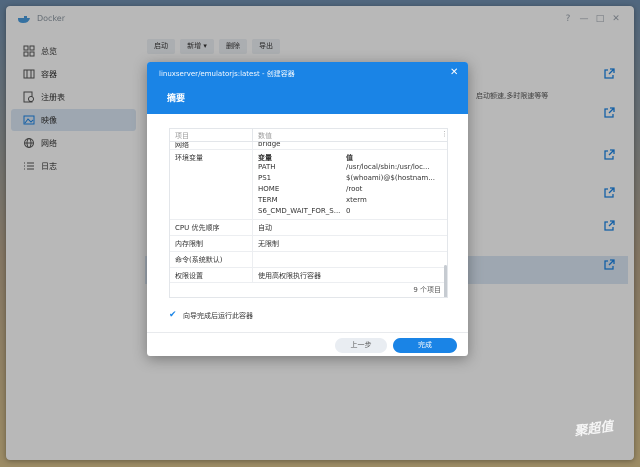 The image size is (640, 467). I want to click on run-after-label: 向导完成后运行此容器, so click(218, 316).